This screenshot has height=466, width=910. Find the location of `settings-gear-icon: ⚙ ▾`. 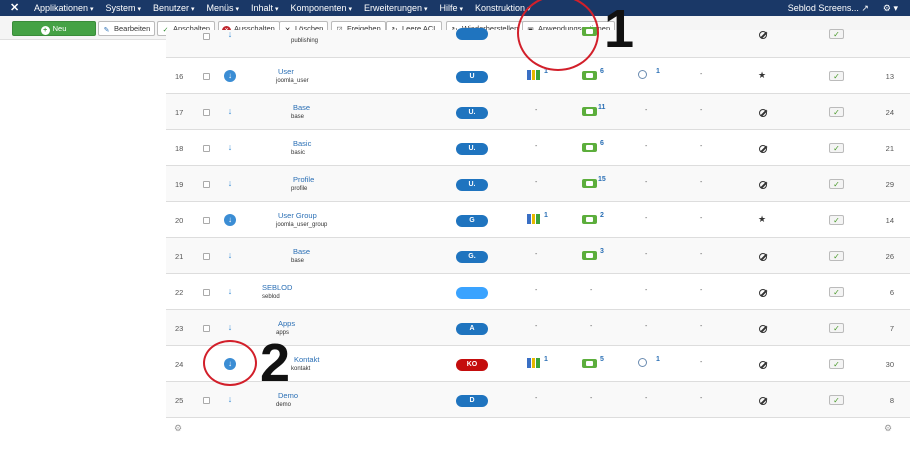

settings-gear-icon: ⚙ ▾ is located at coordinates (890, 8).